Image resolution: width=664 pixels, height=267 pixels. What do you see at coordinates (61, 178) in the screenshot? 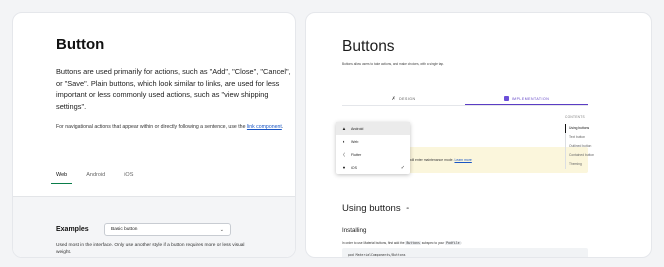
I see `tab-web: Web` at bounding box center [61, 178].